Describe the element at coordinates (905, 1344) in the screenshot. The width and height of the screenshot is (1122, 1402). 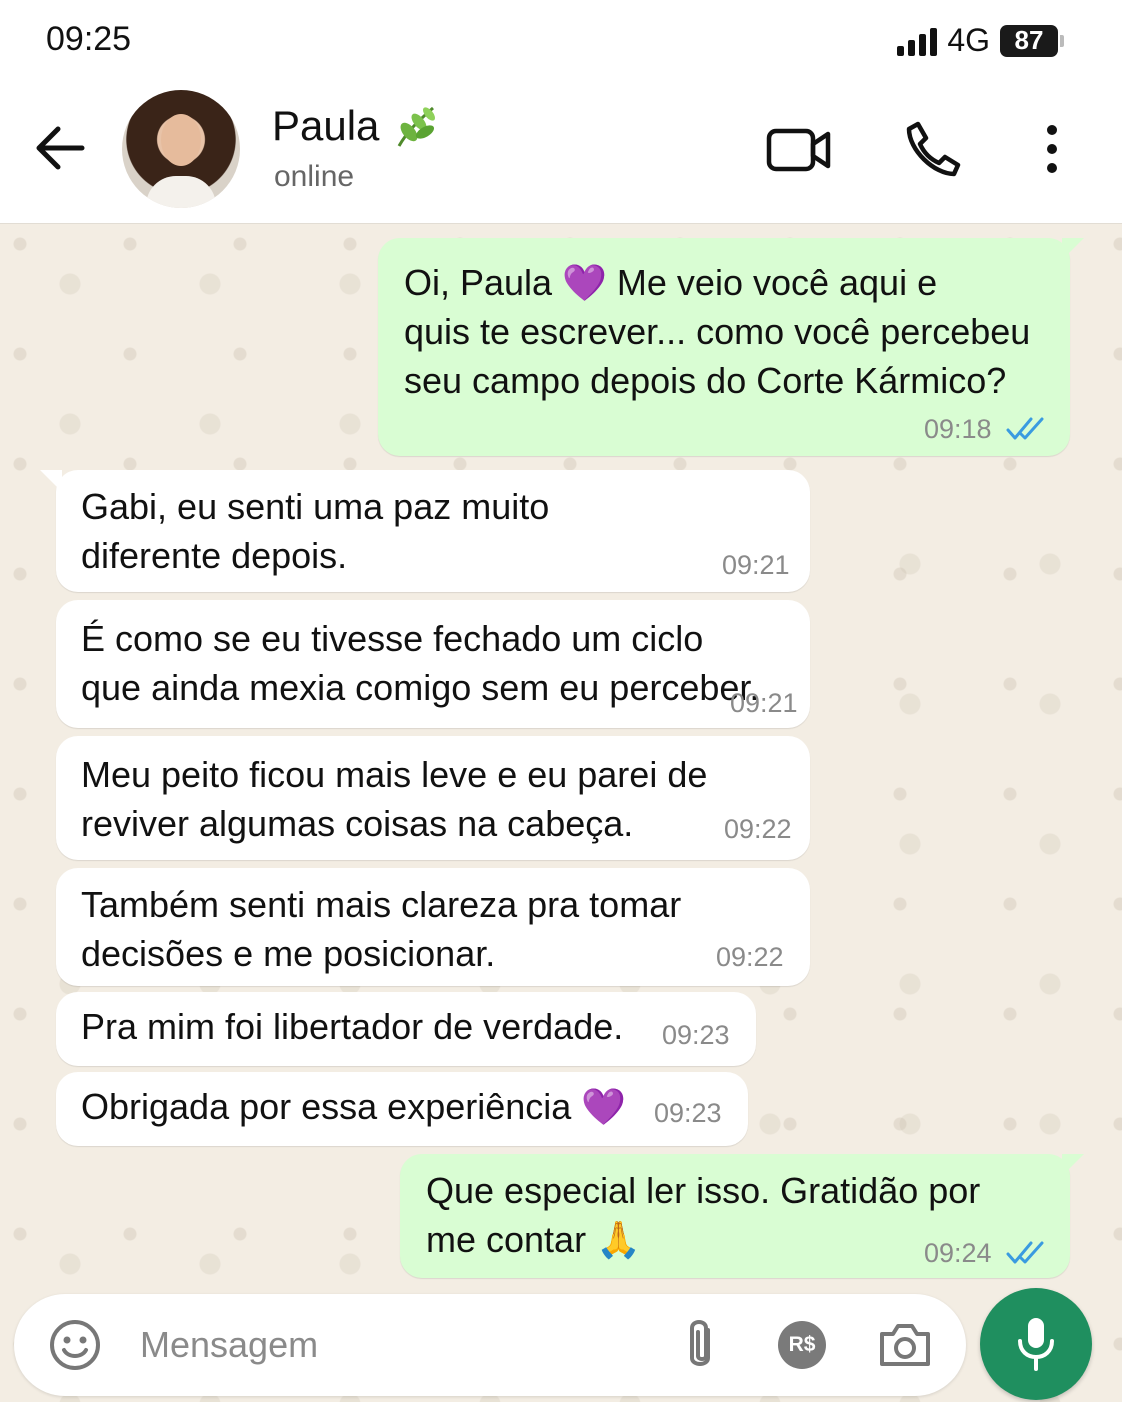
I see `camera-icon` at that location.